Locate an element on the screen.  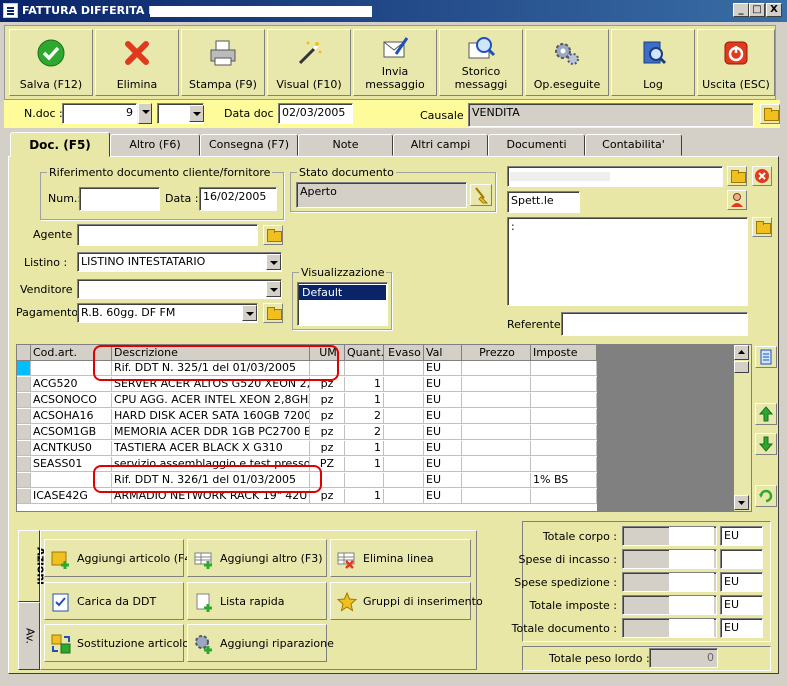
move-row-down-button is located at coordinates (766, 444).